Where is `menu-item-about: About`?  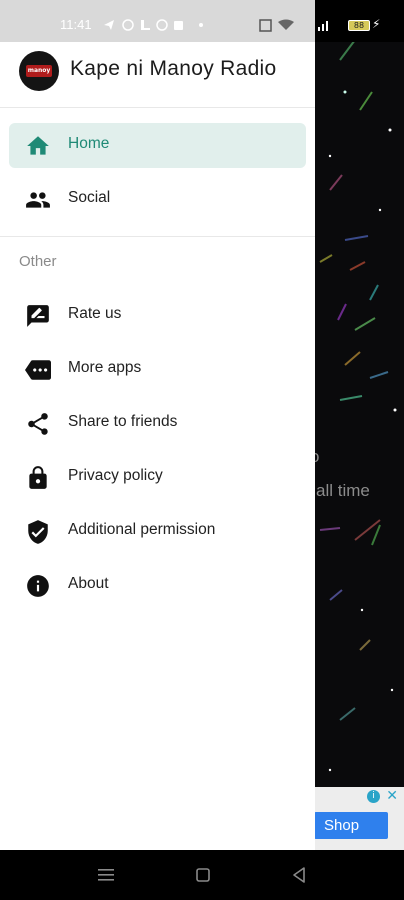 menu-item-about: About is located at coordinates (157, 585).